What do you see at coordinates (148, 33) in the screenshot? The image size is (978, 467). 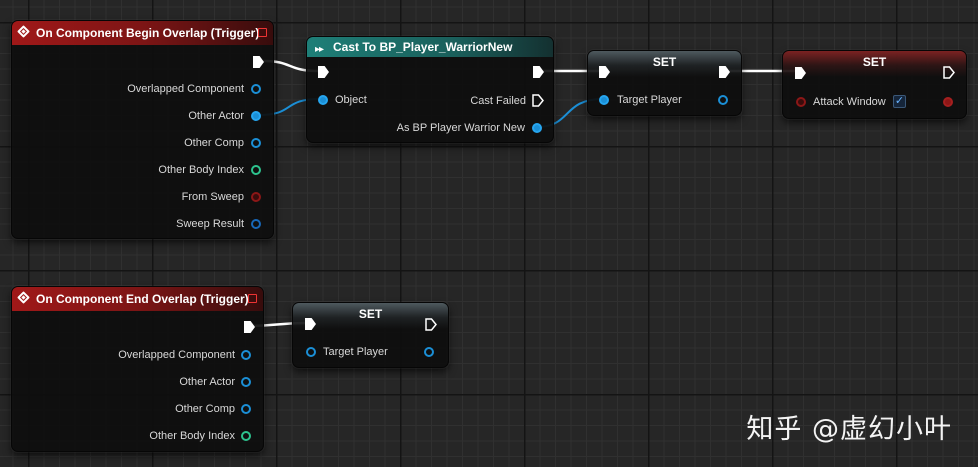 I see `begin-overlap-title: On Component Begin Overlap (Trigger)` at bounding box center [148, 33].